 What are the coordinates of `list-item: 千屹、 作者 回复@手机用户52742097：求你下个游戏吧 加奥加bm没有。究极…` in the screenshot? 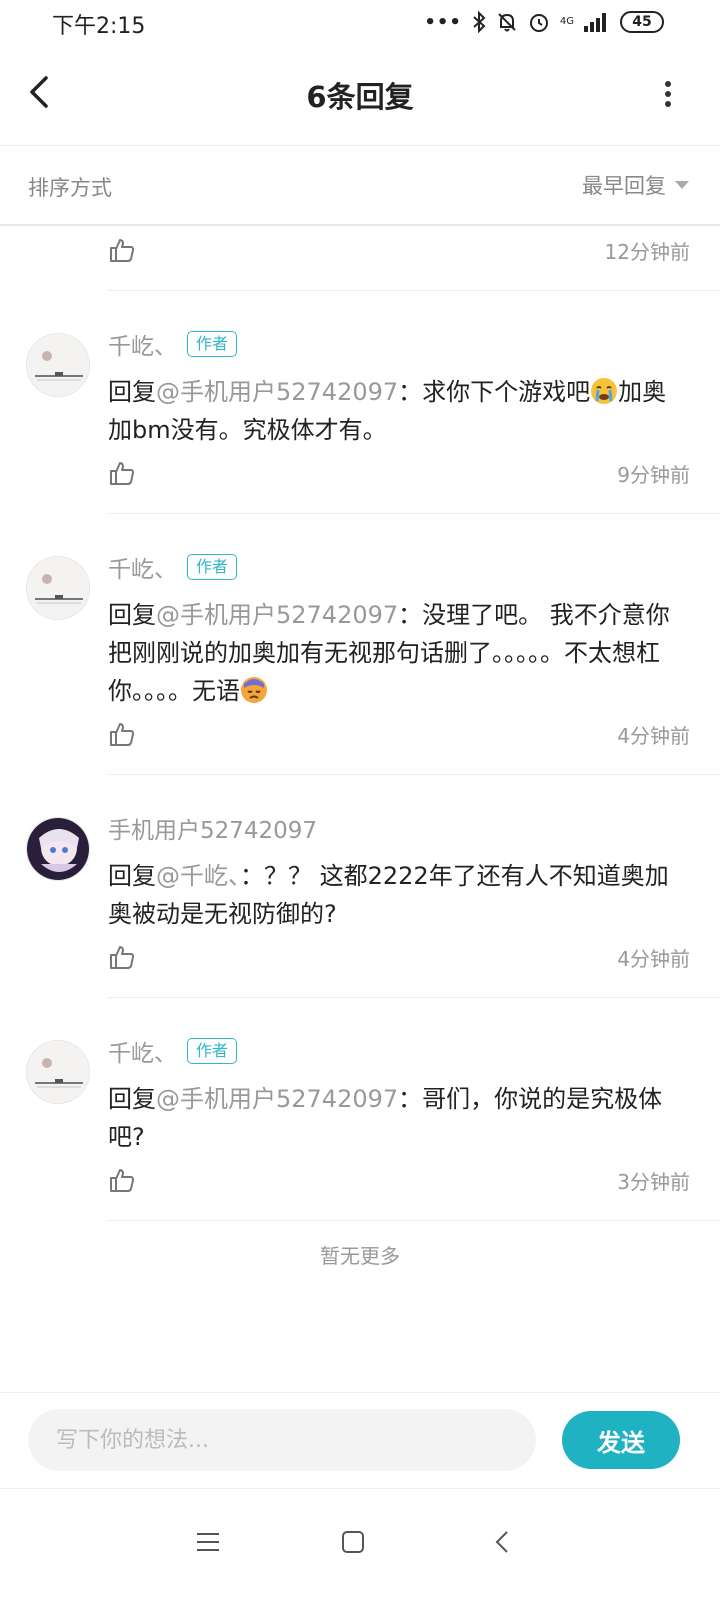 It's located at (360, 402).